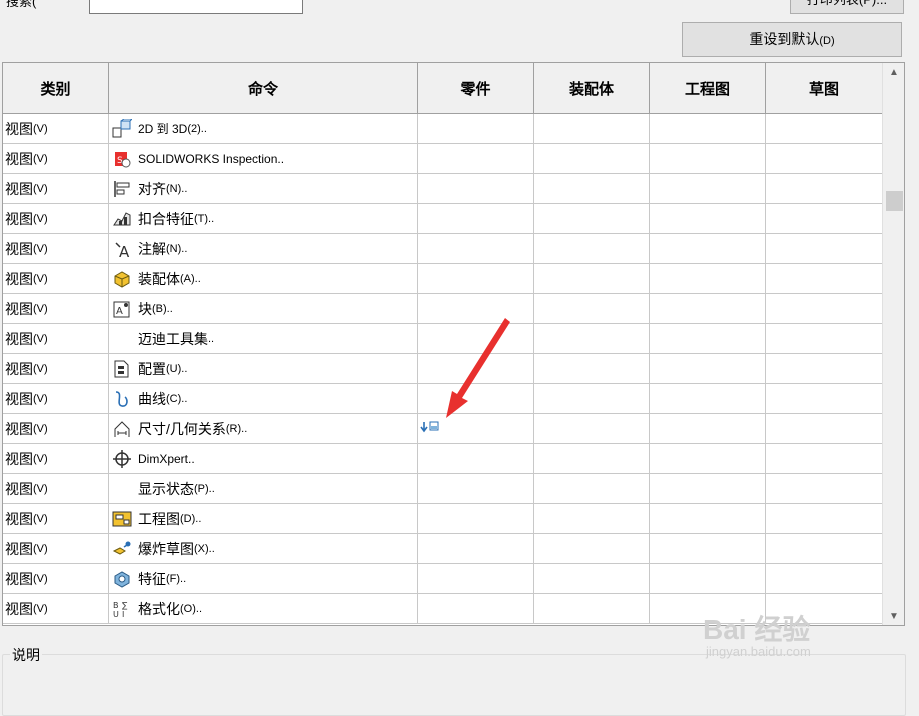 The width and height of the screenshot is (919, 716). What do you see at coordinates (893, 616) in the screenshot?
I see `scroll-down-icon: ▼` at bounding box center [893, 616].